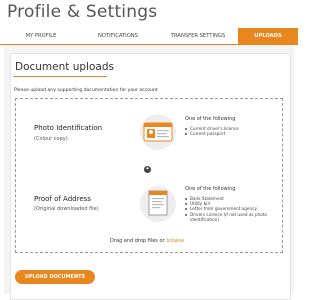  Describe the element at coordinates (82, 12) in the screenshot. I see `page-title: Profile & Settings` at that location.